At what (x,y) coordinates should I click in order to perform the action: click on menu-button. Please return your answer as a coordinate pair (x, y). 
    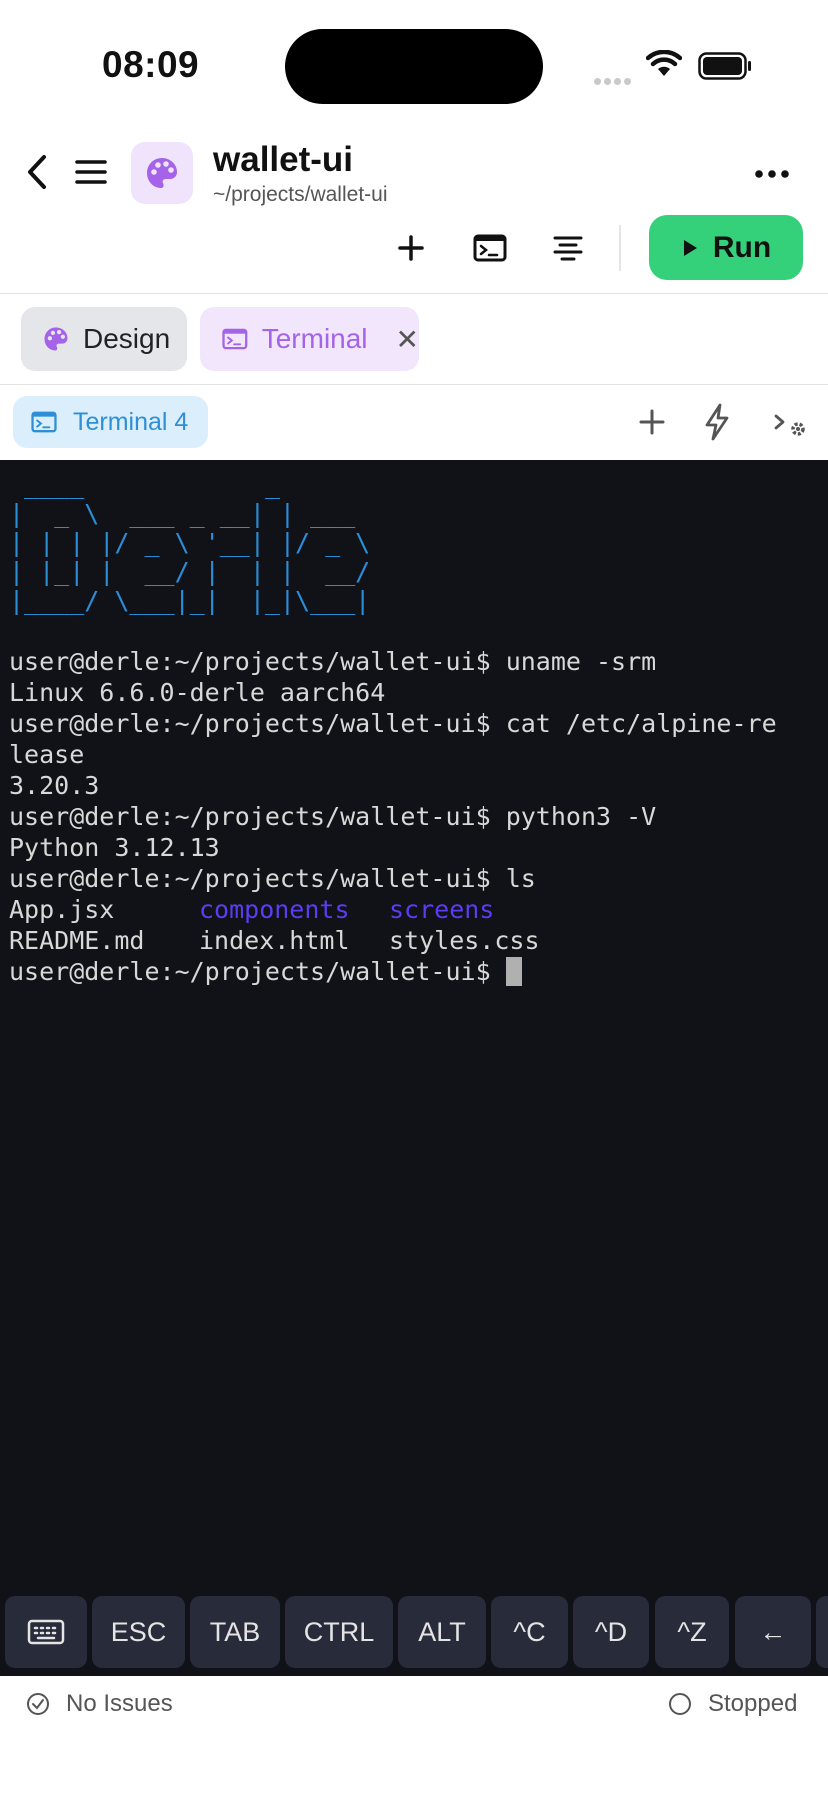
    Looking at the image, I should click on (91, 172).